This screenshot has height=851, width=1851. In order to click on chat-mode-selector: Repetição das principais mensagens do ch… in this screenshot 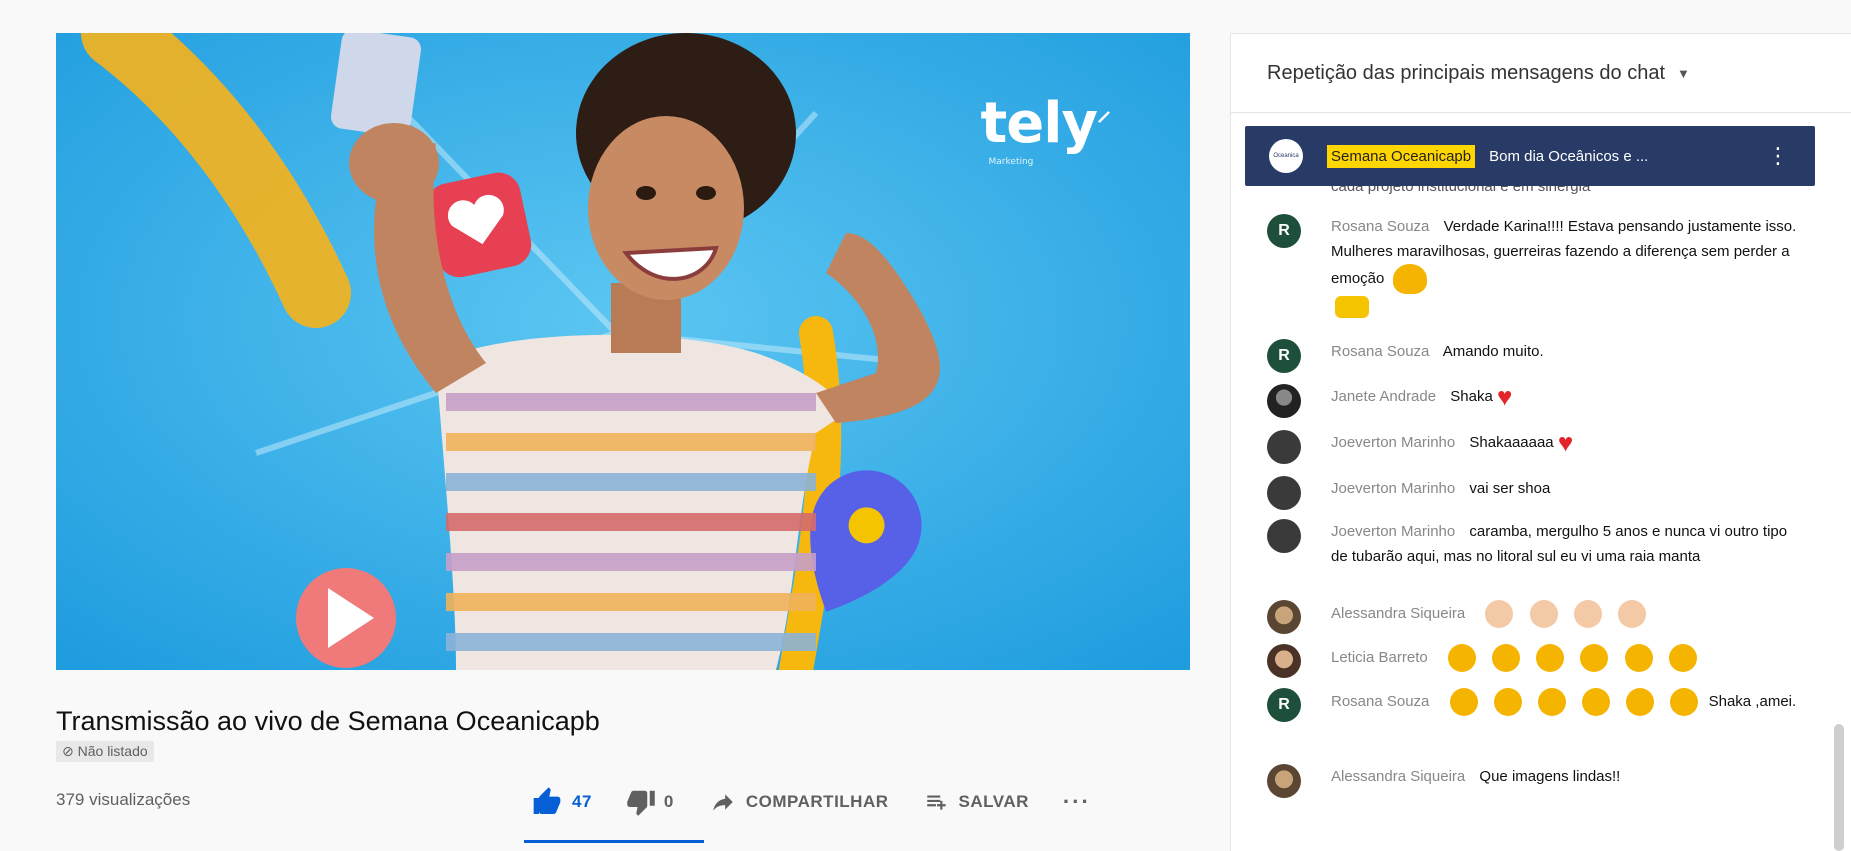, I will do `click(1541, 73)`.